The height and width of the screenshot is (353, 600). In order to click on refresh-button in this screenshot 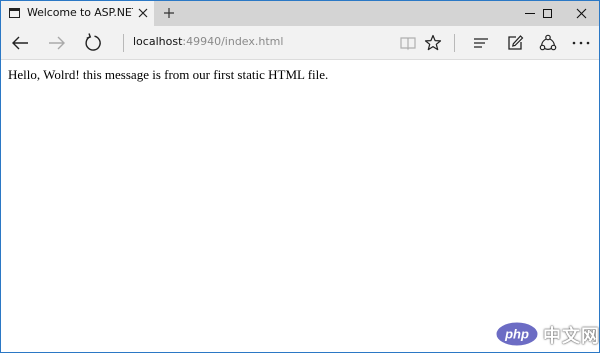, I will do `click(93, 43)`.